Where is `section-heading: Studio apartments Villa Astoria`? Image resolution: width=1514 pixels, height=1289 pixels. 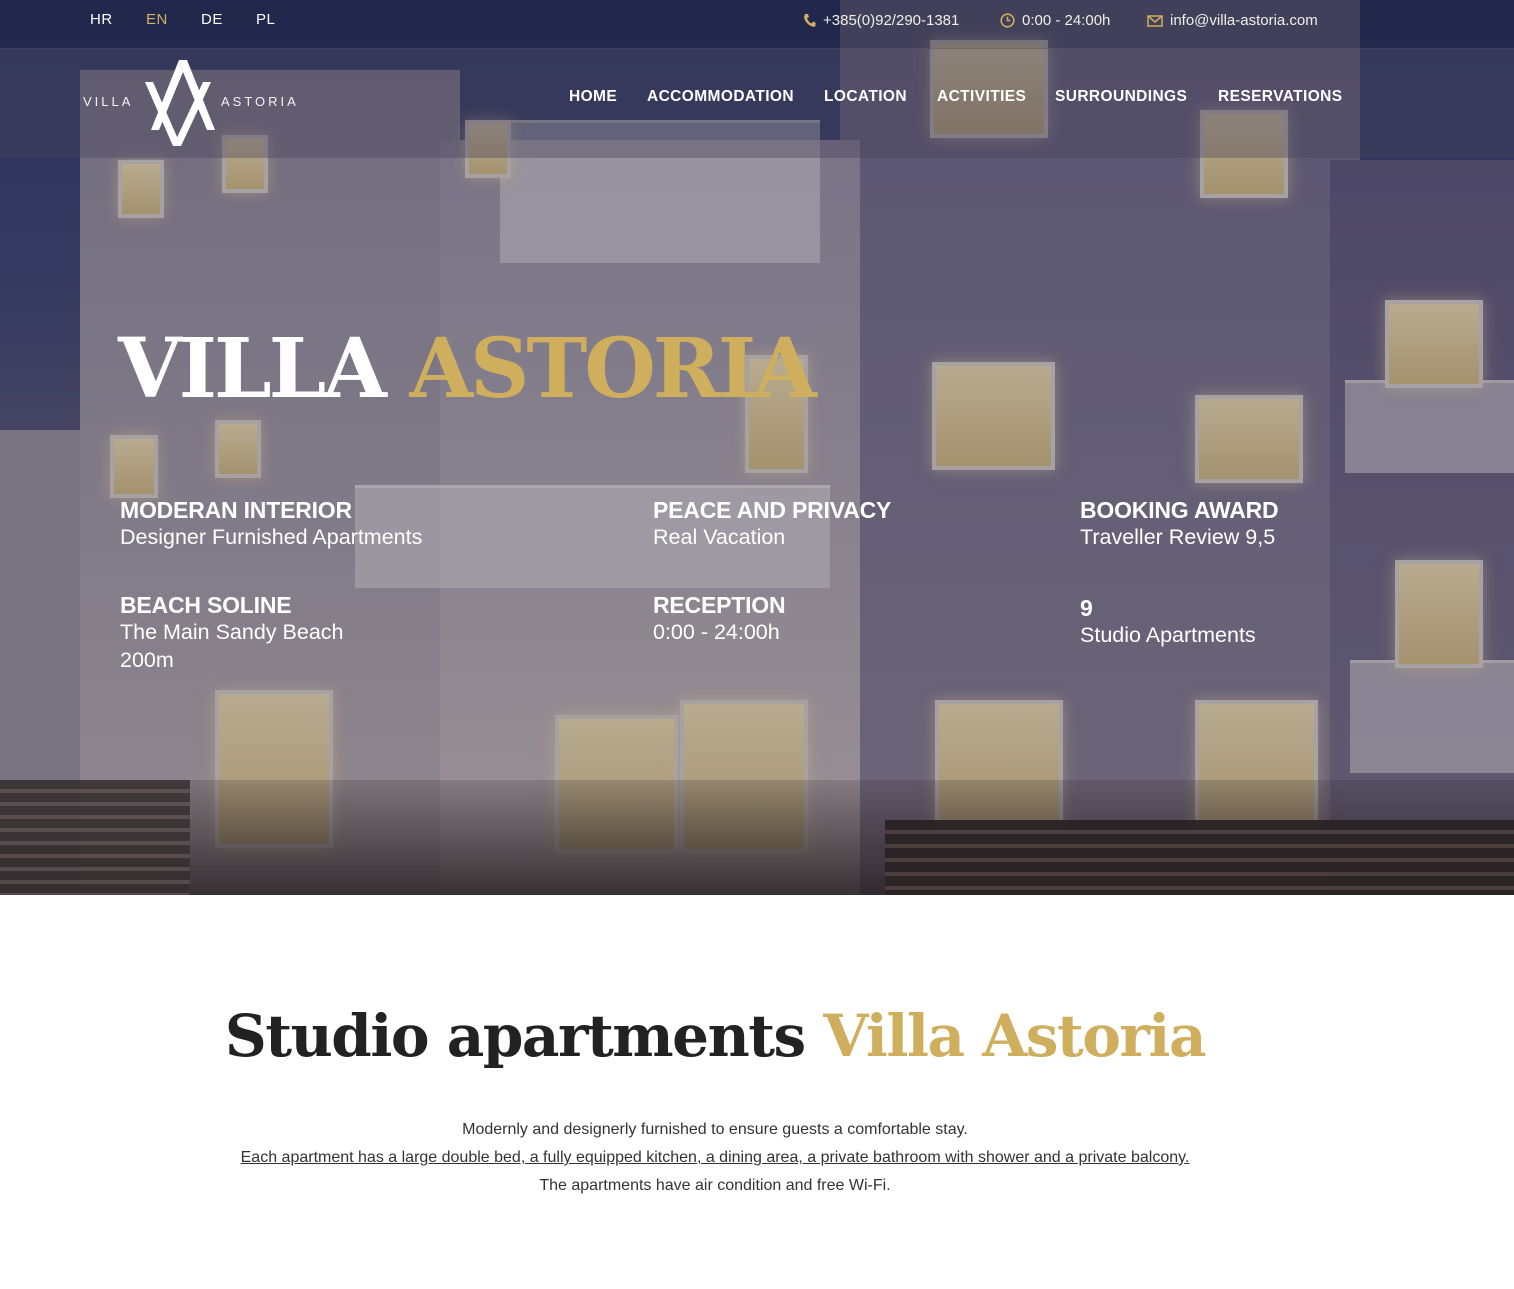
section-heading: Studio apartments Villa Astoria is located at coordinates (715, 1036).